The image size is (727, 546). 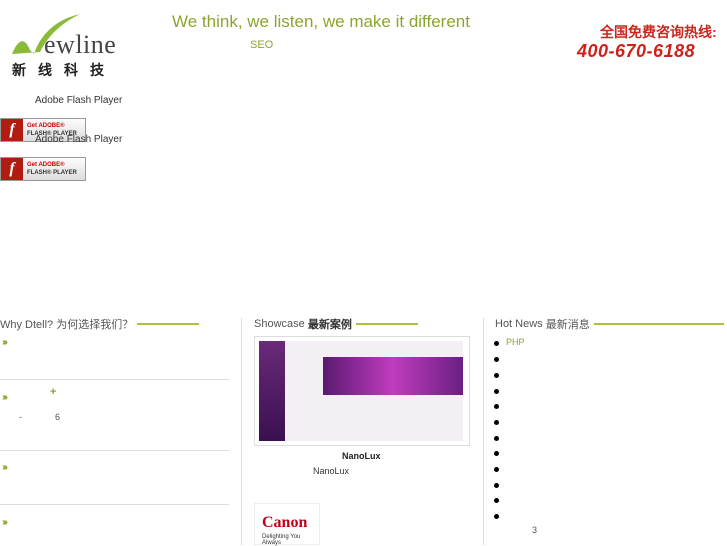 What do you see at coordinates (331, 471) in the screenshot?
I see `showcase-caption: NanoLux` at bounding box center [331, 471].